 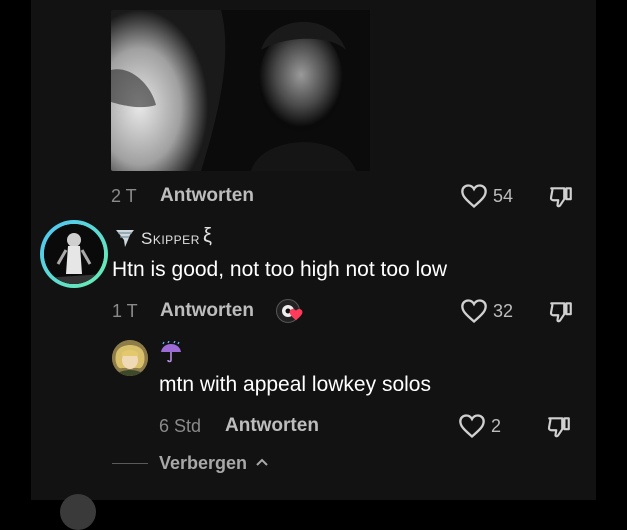 I want to click on comment-username: Skipper, so click(x=170, y=239).